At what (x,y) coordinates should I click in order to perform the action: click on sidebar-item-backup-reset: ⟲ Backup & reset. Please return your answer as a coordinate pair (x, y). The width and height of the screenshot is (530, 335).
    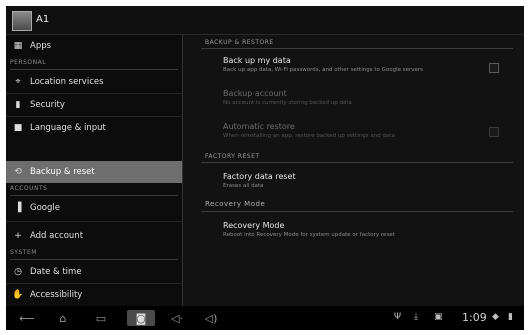
    Looking at the image, I should click on (94, 172).